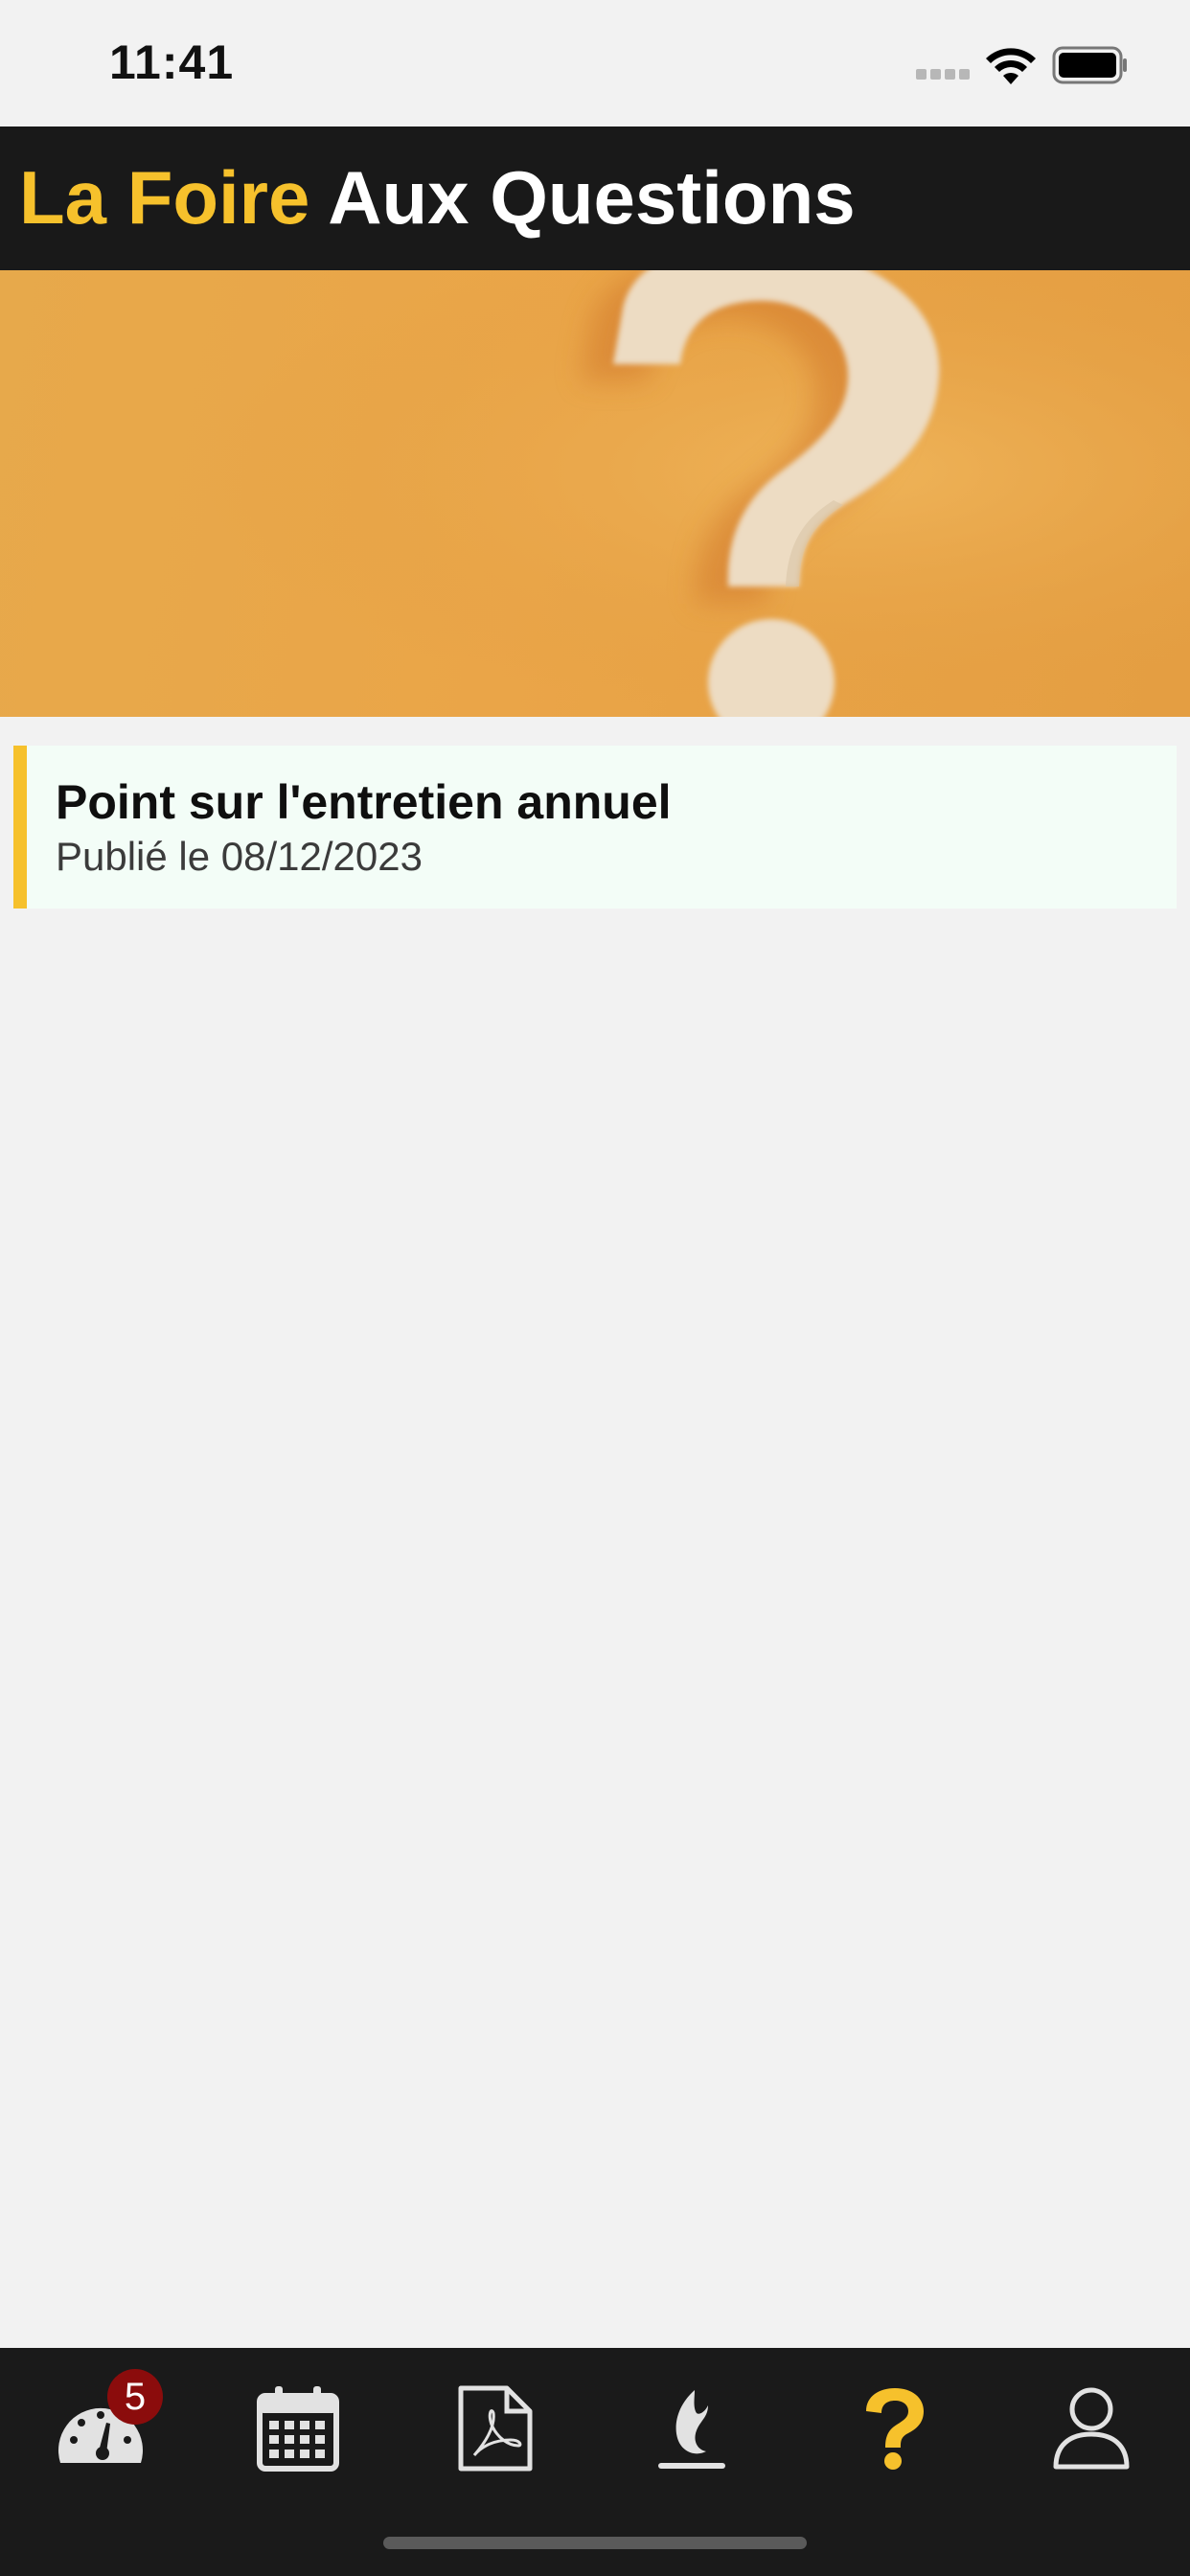  I want to click on tab-dashboard: 5, so click(101, 2428).